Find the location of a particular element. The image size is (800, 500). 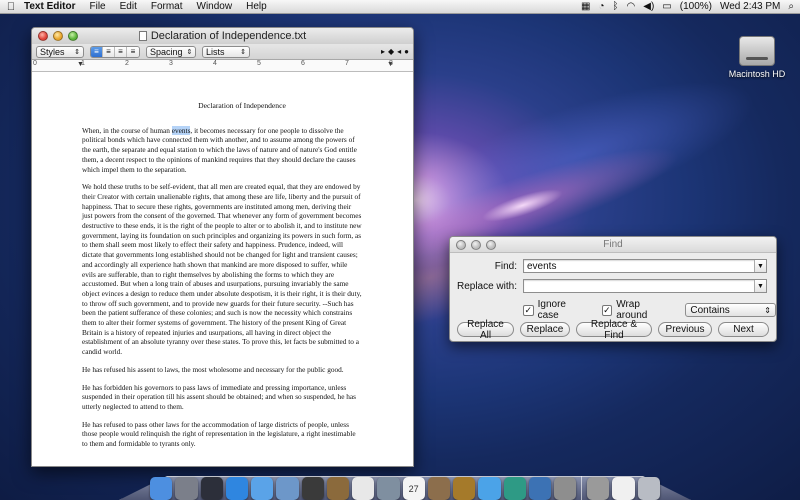

styles-popup: Styles ⇕ is located at coordinates (60, 51).